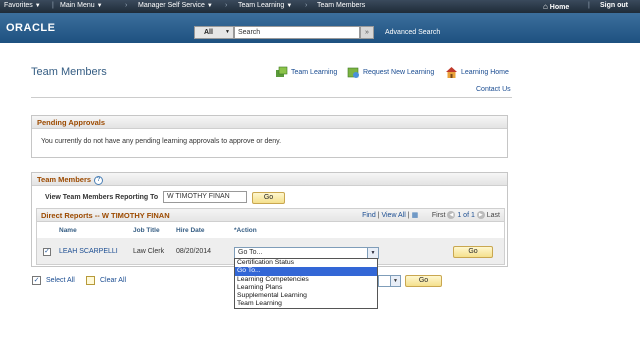  I want to click on column-header-name: Name, so click(68, 230).